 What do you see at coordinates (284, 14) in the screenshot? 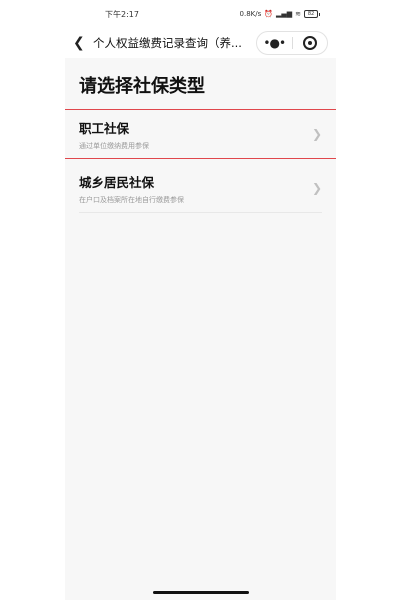
I see `signal-icon: ▂▄▆` at bounding box center [284, 14].